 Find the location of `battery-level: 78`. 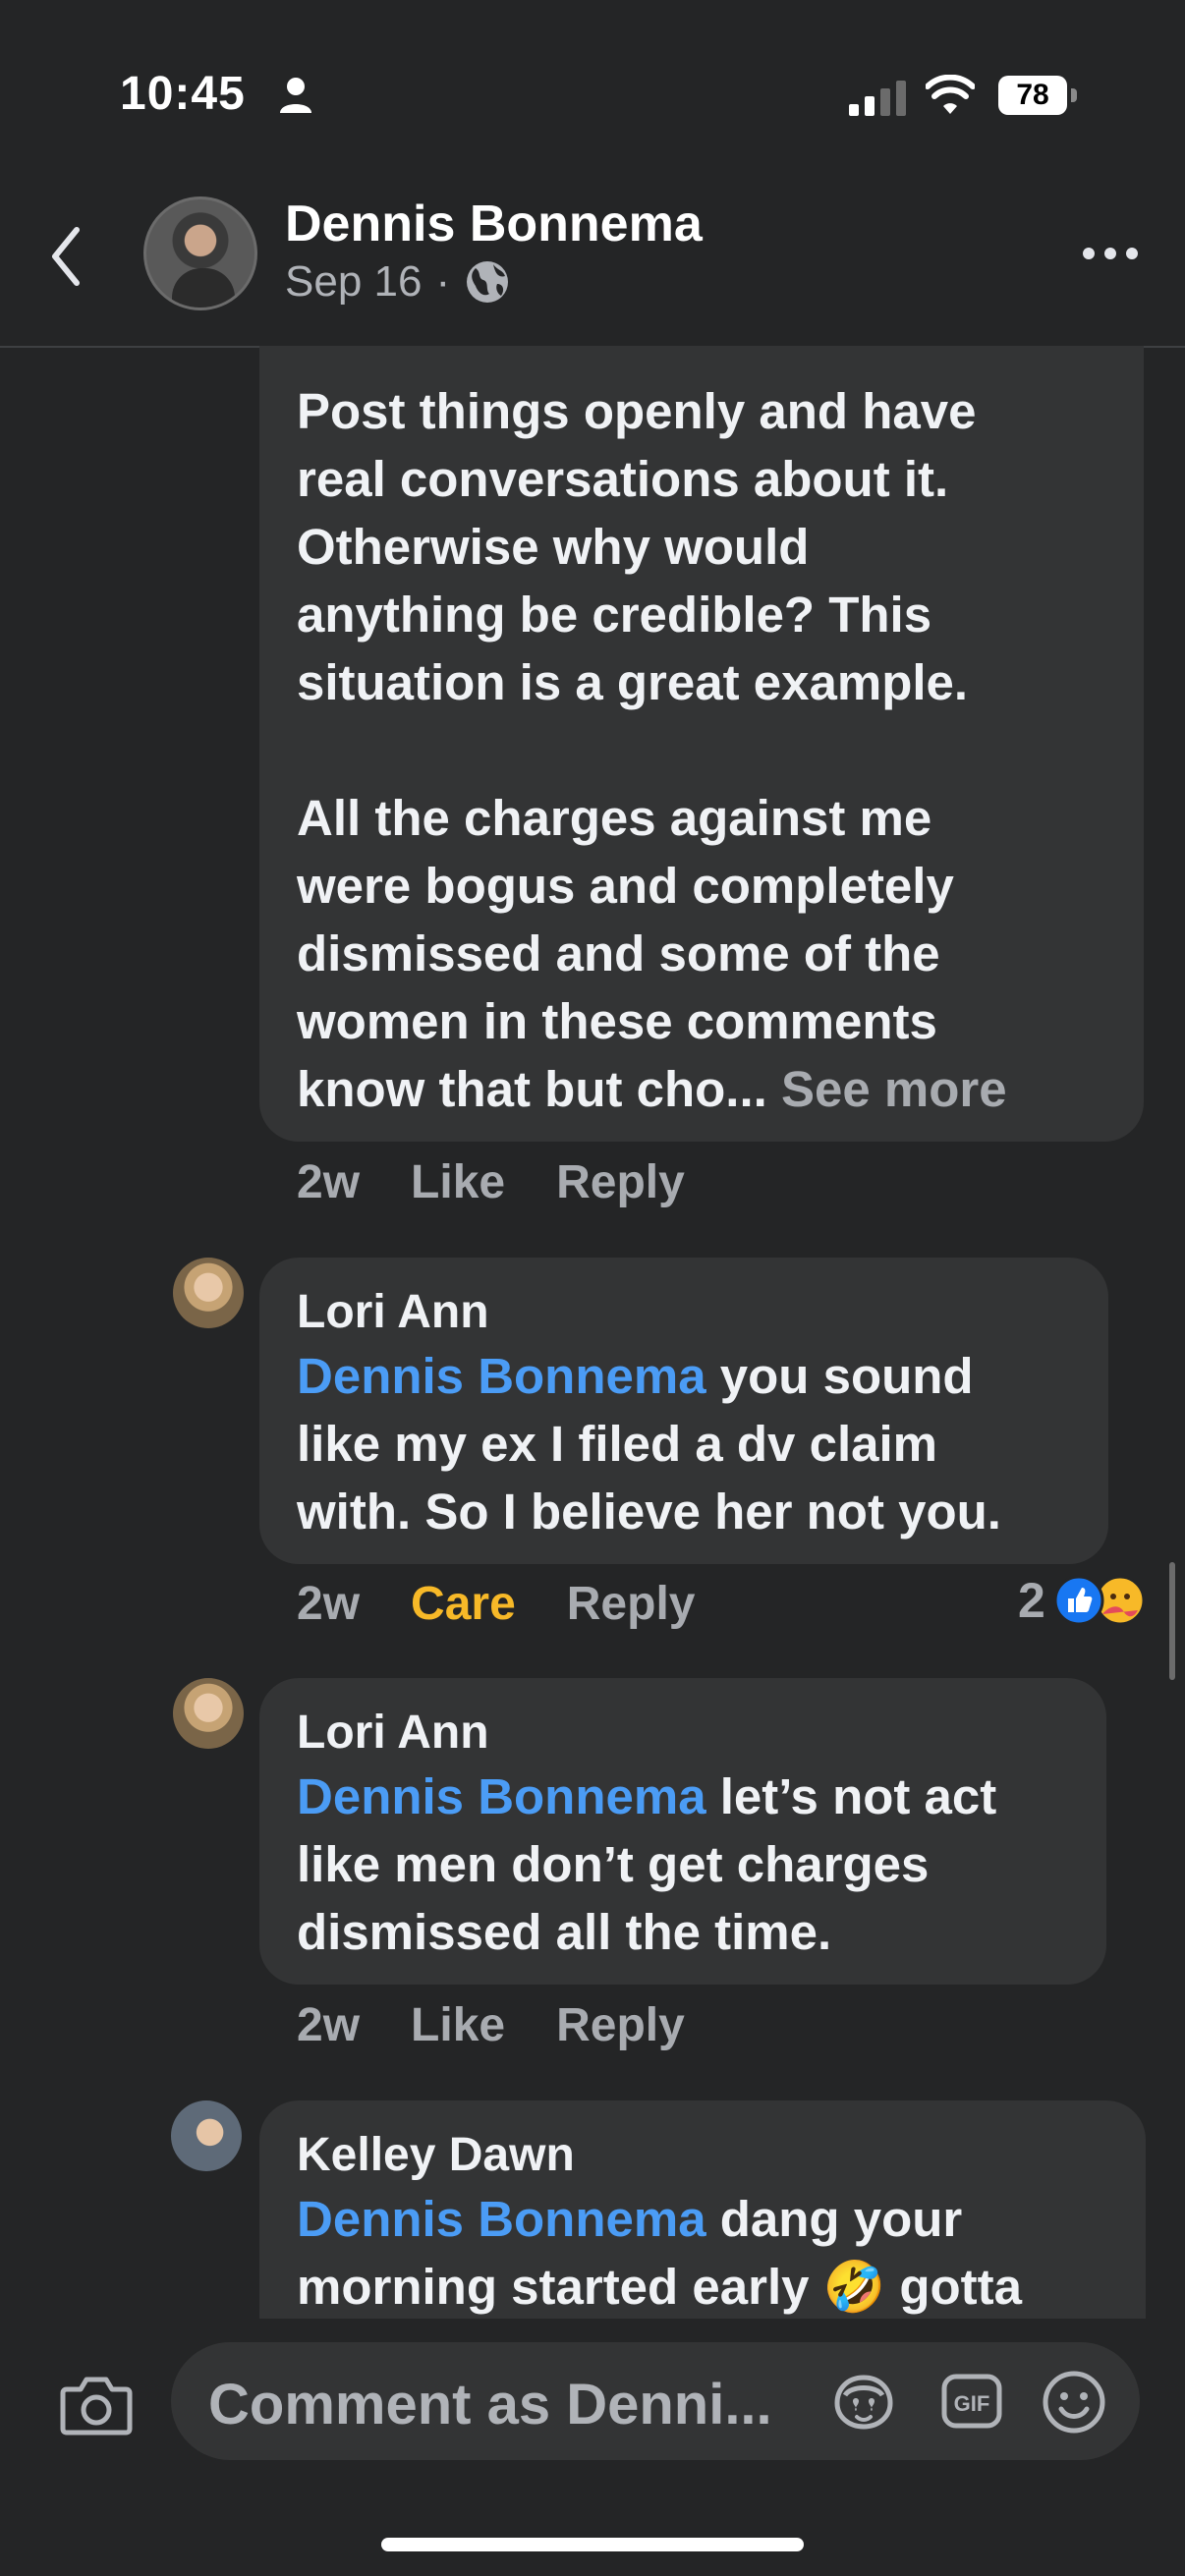

battery-level: 78 is located at coordinates (1033, 95).